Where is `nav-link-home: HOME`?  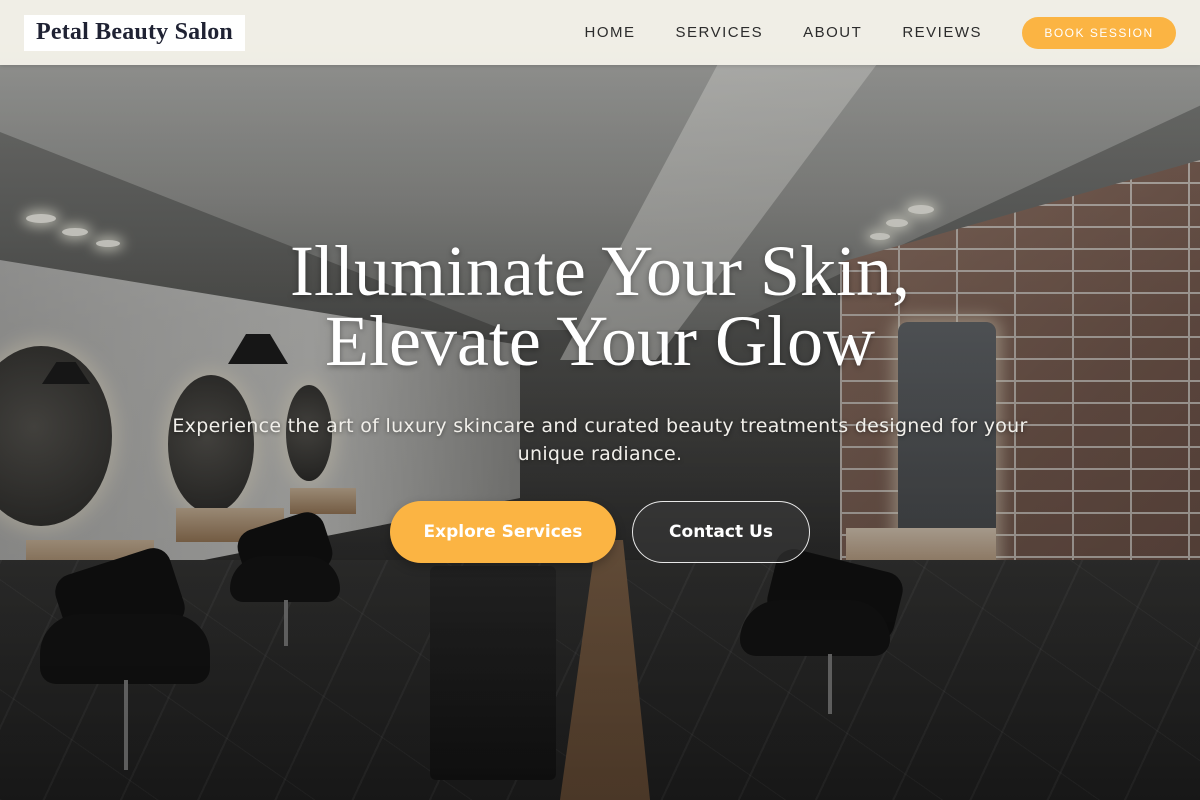
nav-link-home: HOME is located at coordinates (610, 32).